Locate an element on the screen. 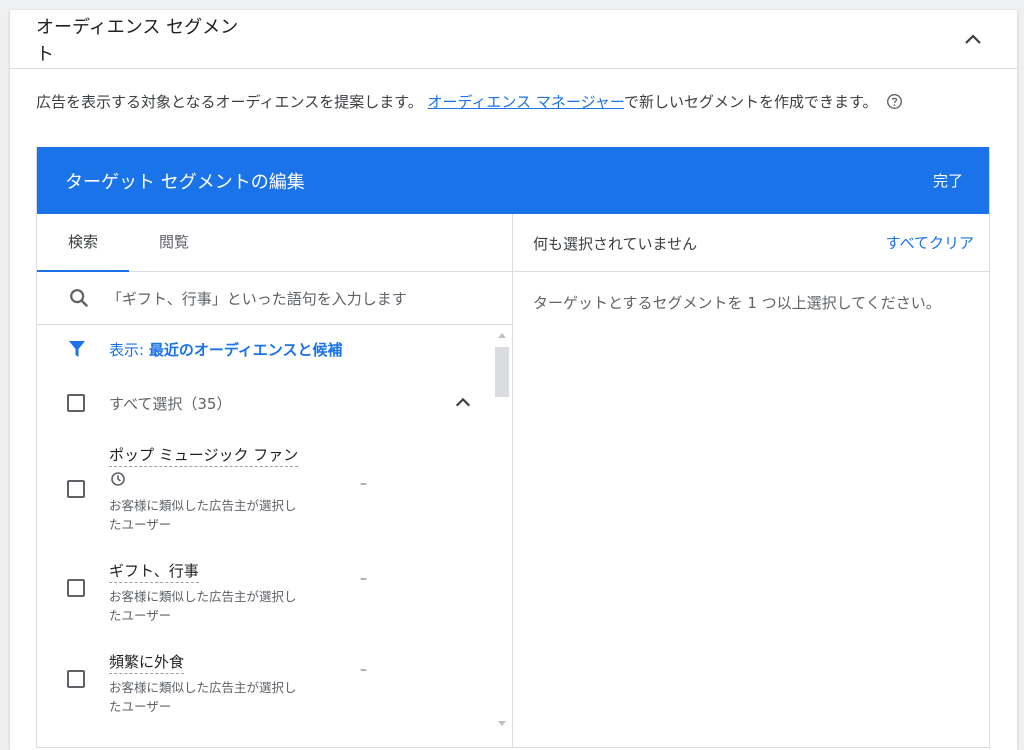  list-item: ギフト、行事 お客様に類似した広告主が選択し たユーザー – is located at coordinates (267, 600).